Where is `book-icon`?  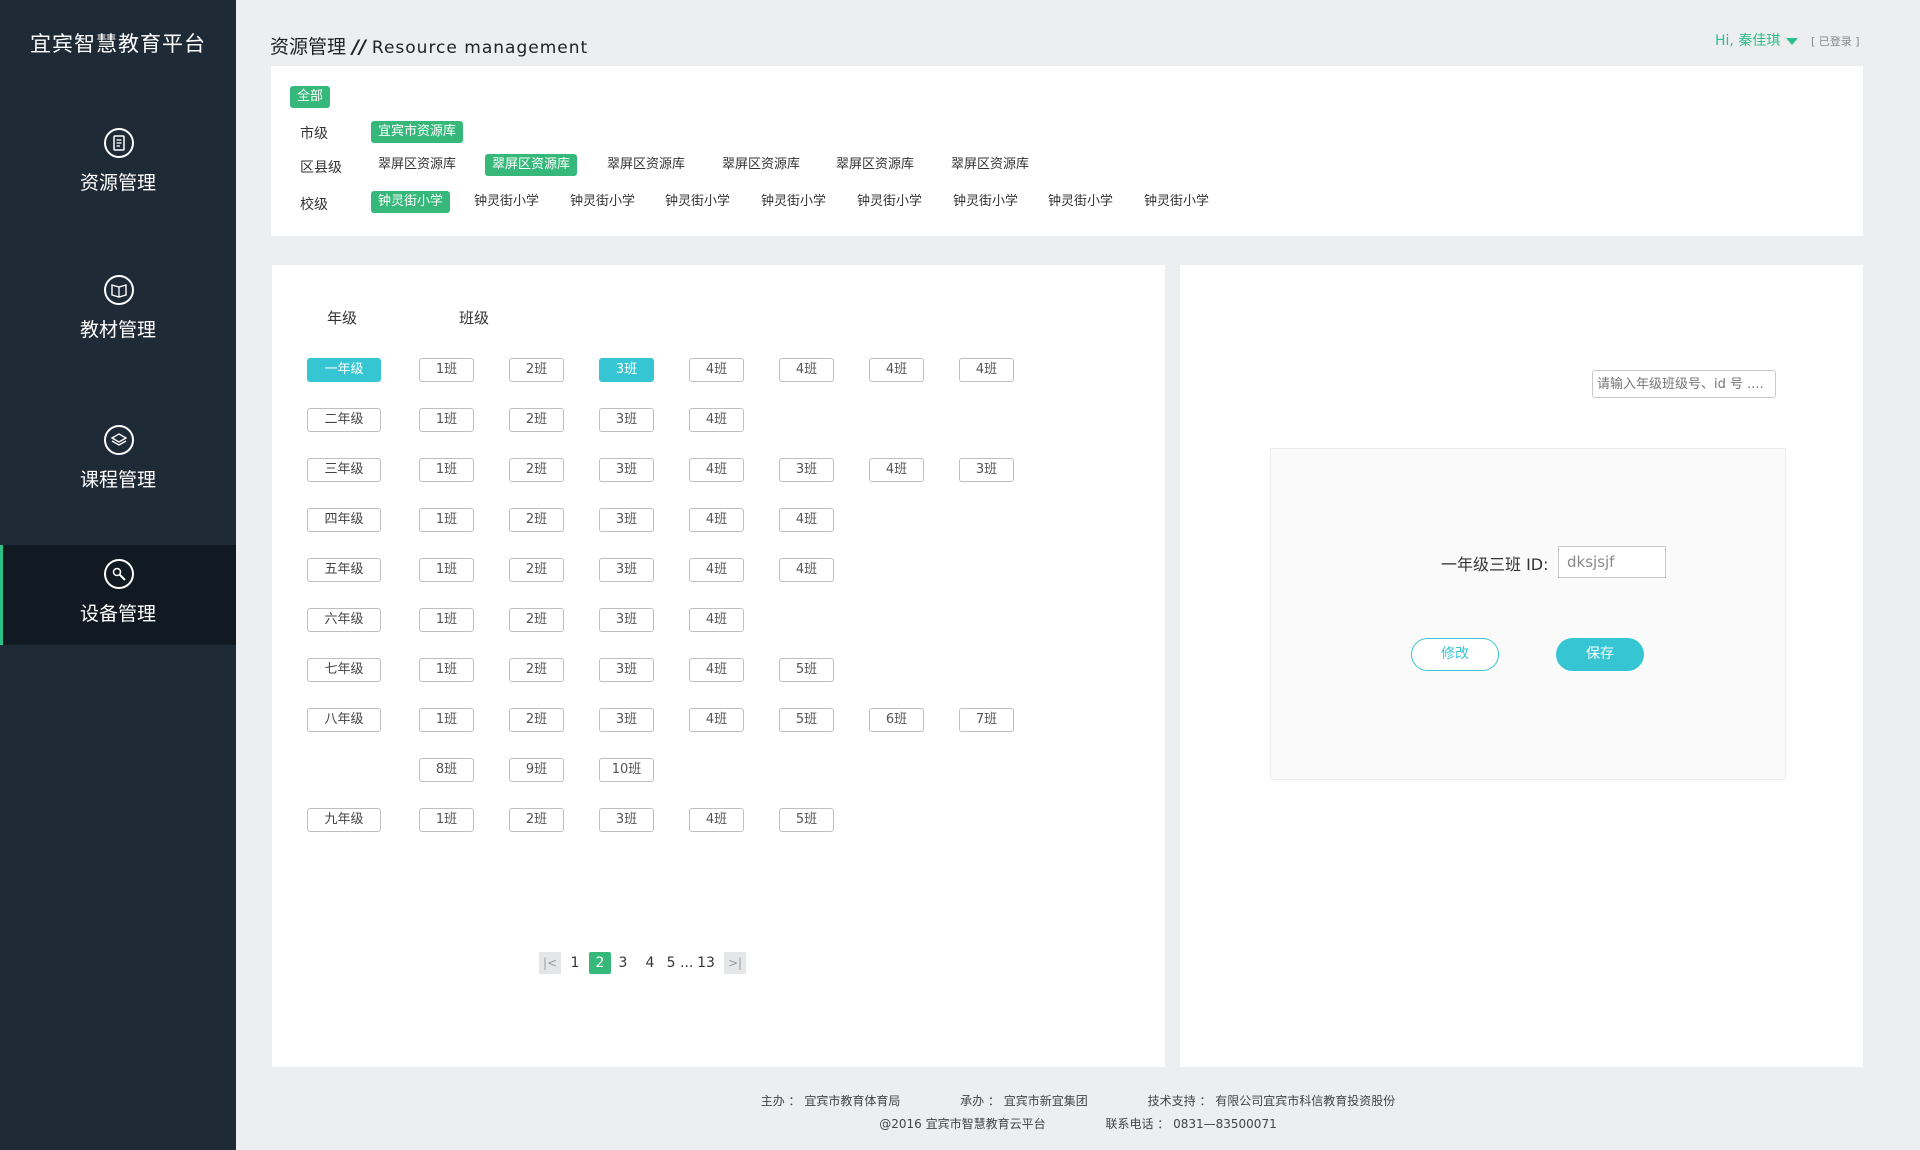 book-icon is located at coordinates (119, 290).